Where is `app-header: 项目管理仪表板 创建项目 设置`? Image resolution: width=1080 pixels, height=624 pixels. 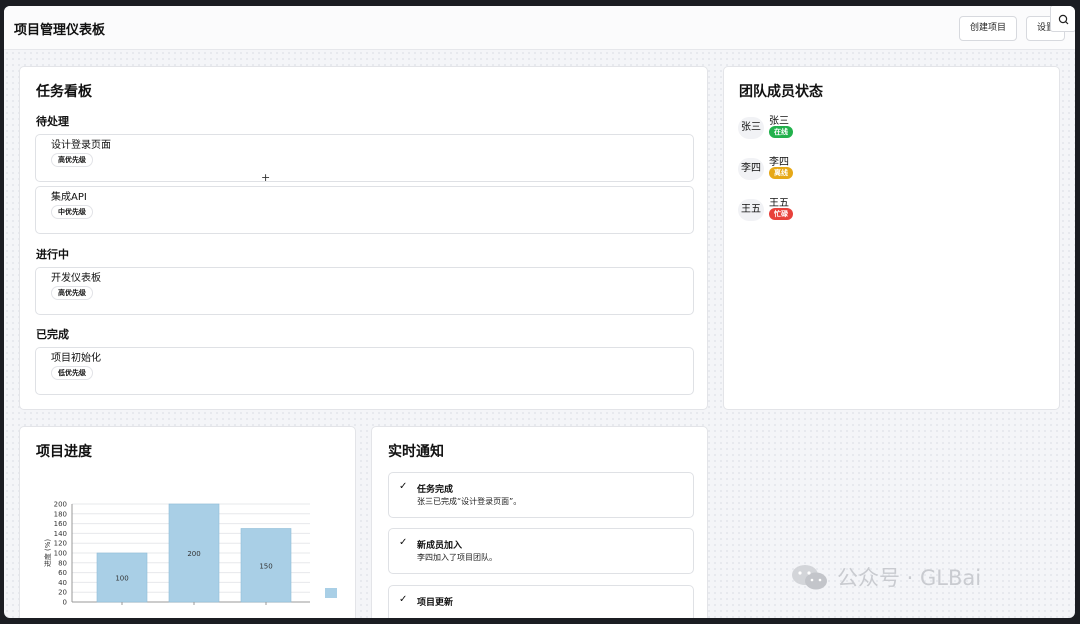 app-header: 项目管理仪表板 创建项目 设置 is located at coordinates (539, 28).